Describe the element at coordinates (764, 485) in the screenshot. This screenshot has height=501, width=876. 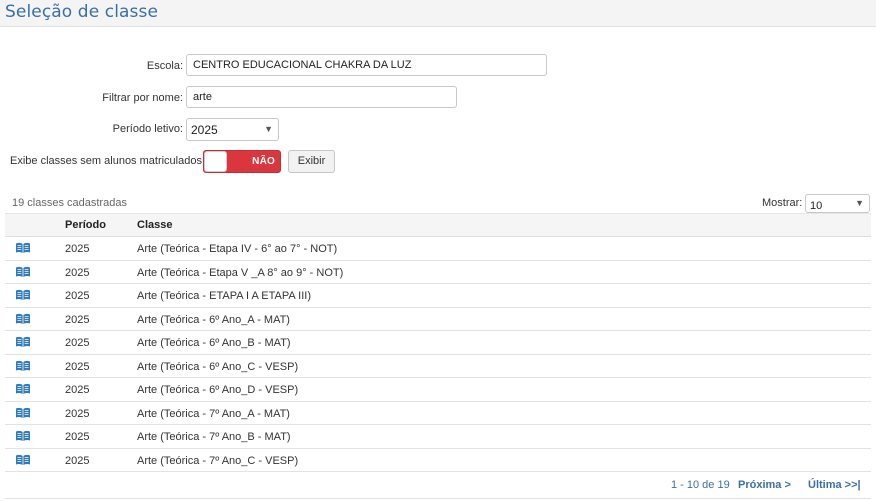
I see `pagination-next-link: Próxima >` at that location.